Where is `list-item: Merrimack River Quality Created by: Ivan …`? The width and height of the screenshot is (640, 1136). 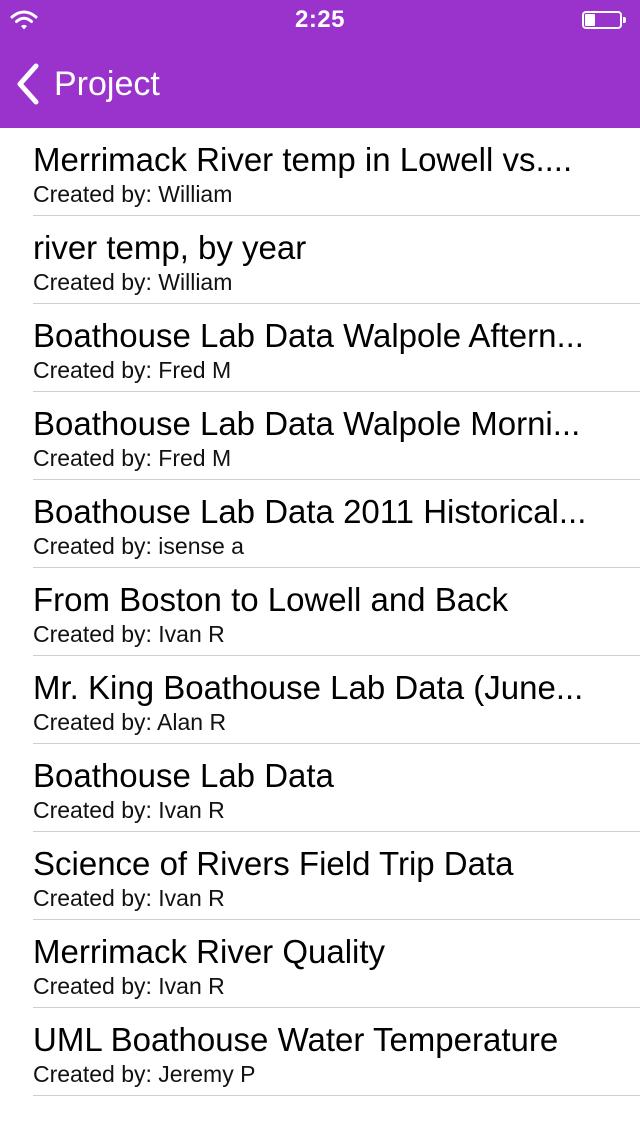 list-item: Merrimack River Quality Created by: Ivan … is located at coordinates (320, 964).